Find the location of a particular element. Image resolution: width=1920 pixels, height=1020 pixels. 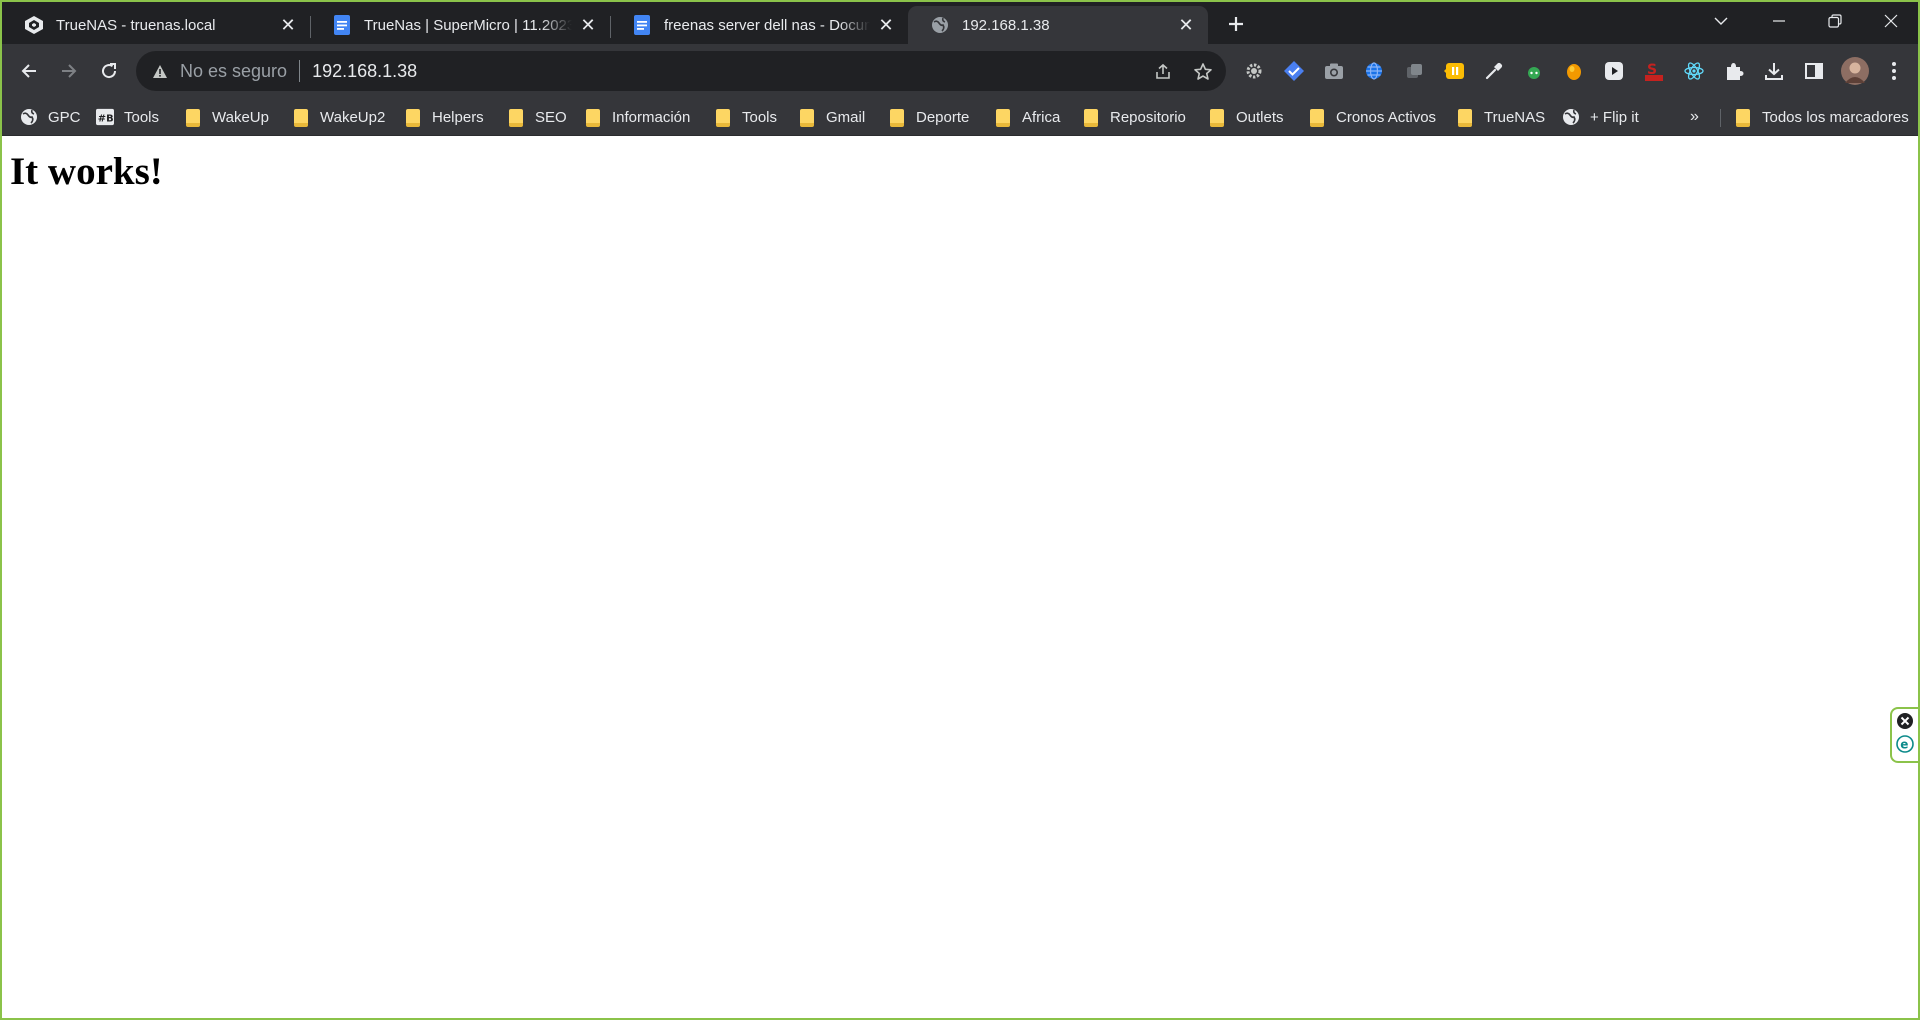

tab-title: 192.168.1.38 is located at coordinates (1006, 25).